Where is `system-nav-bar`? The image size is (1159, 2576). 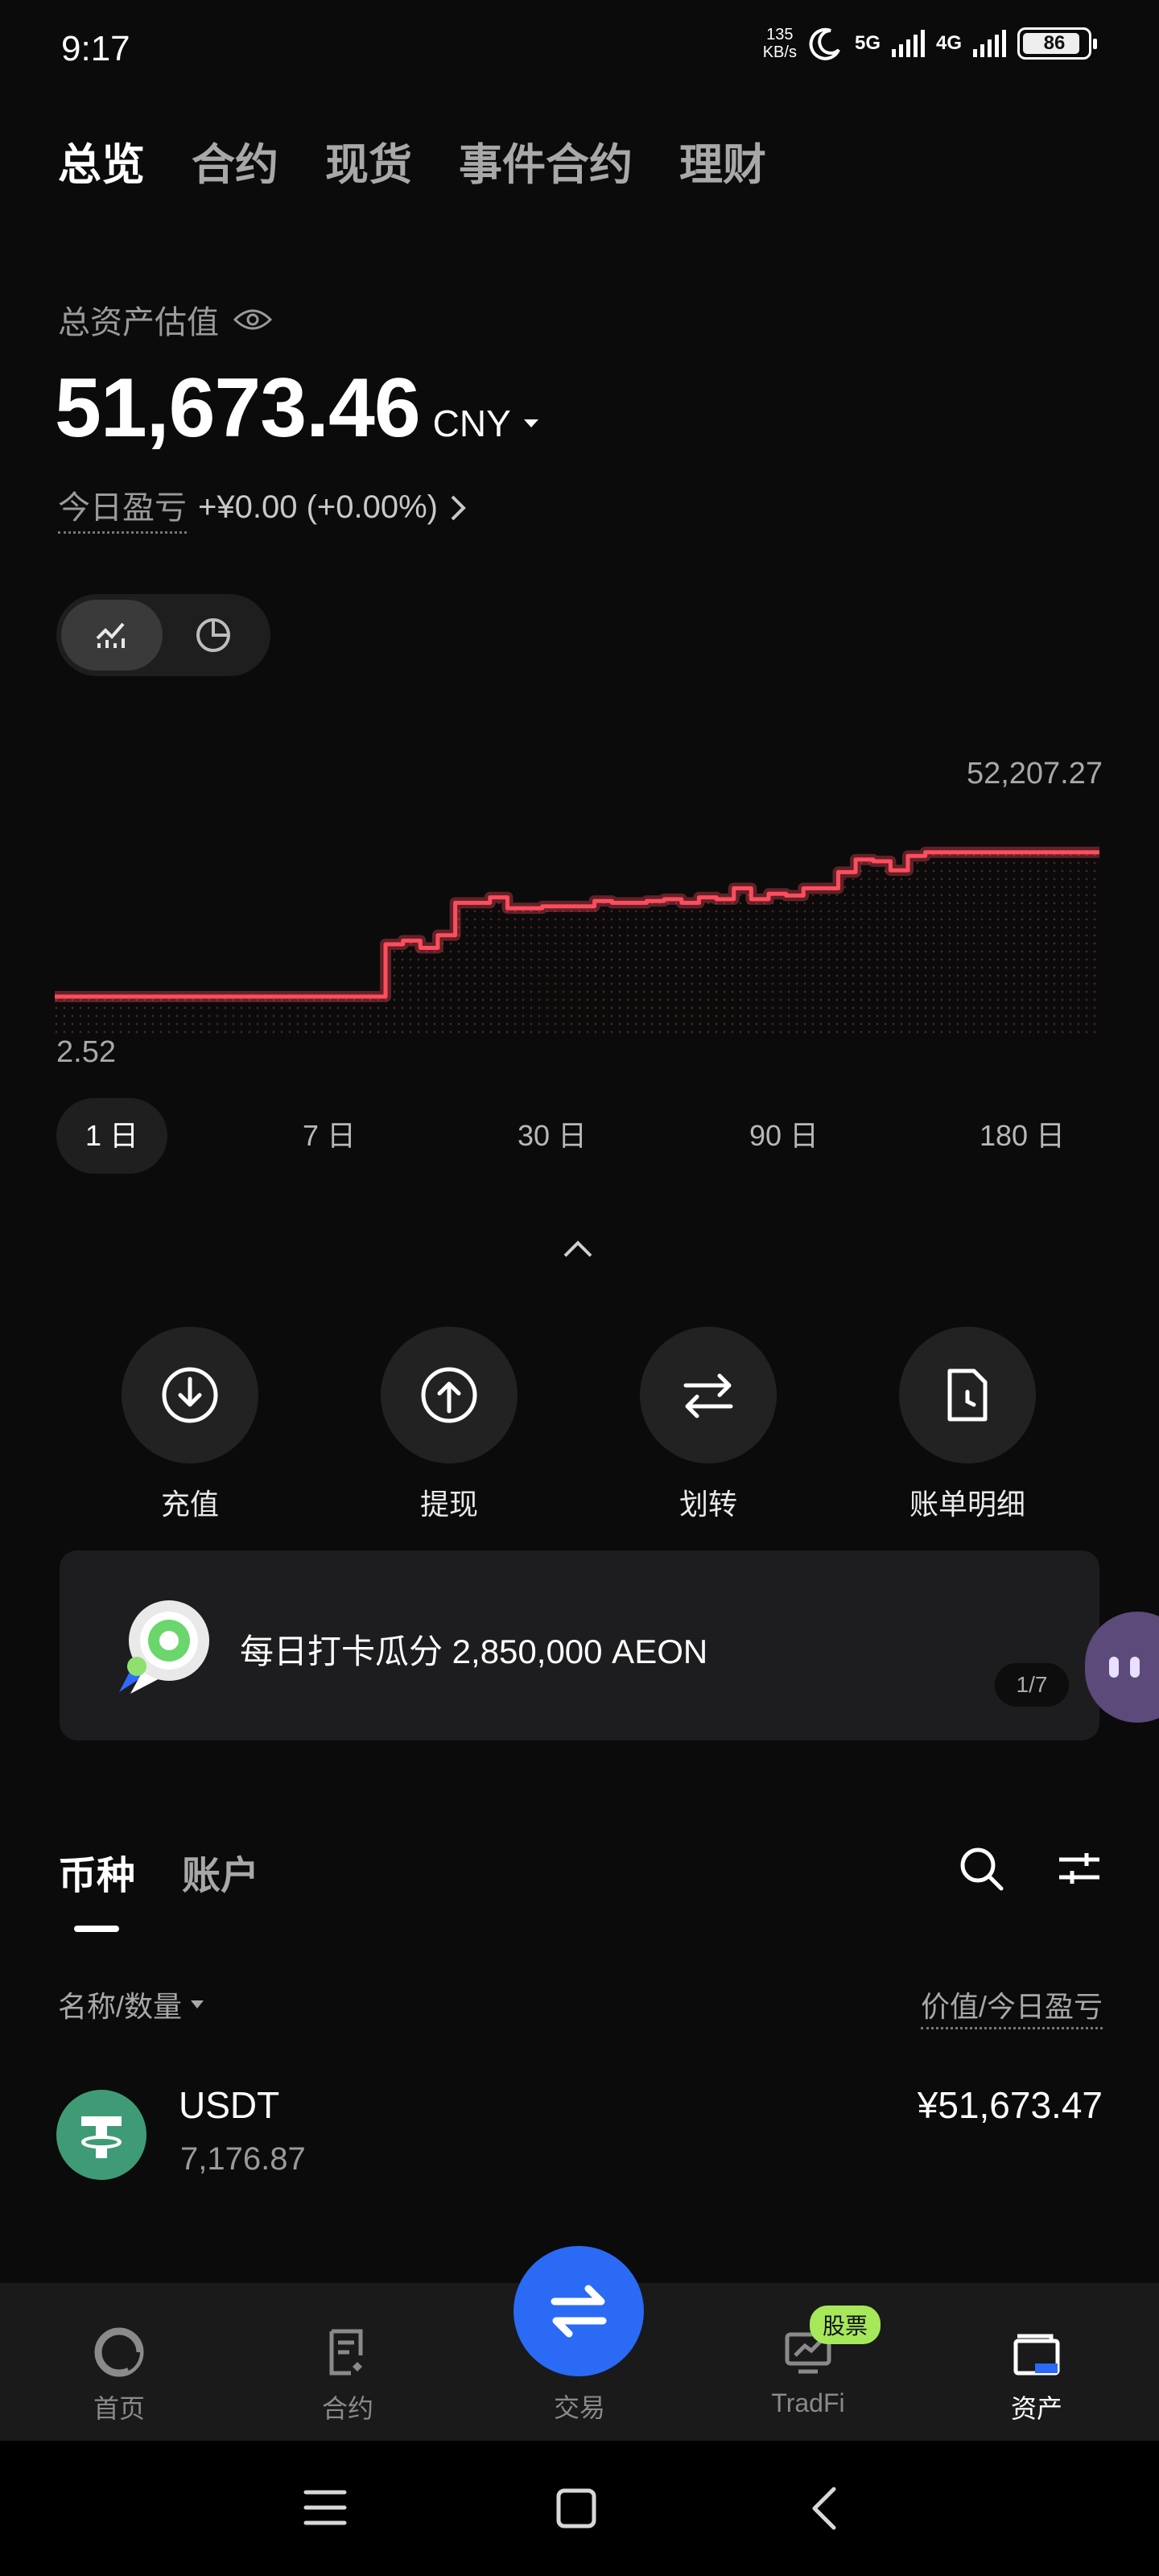 system-nav-bar is located at coordinates (579, 2508).